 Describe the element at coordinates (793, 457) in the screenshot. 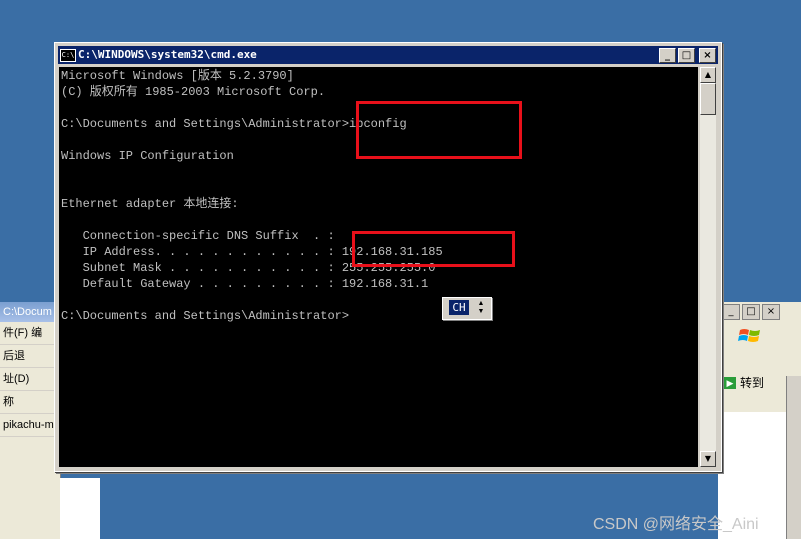

I see `background-scrollbar` at that location.